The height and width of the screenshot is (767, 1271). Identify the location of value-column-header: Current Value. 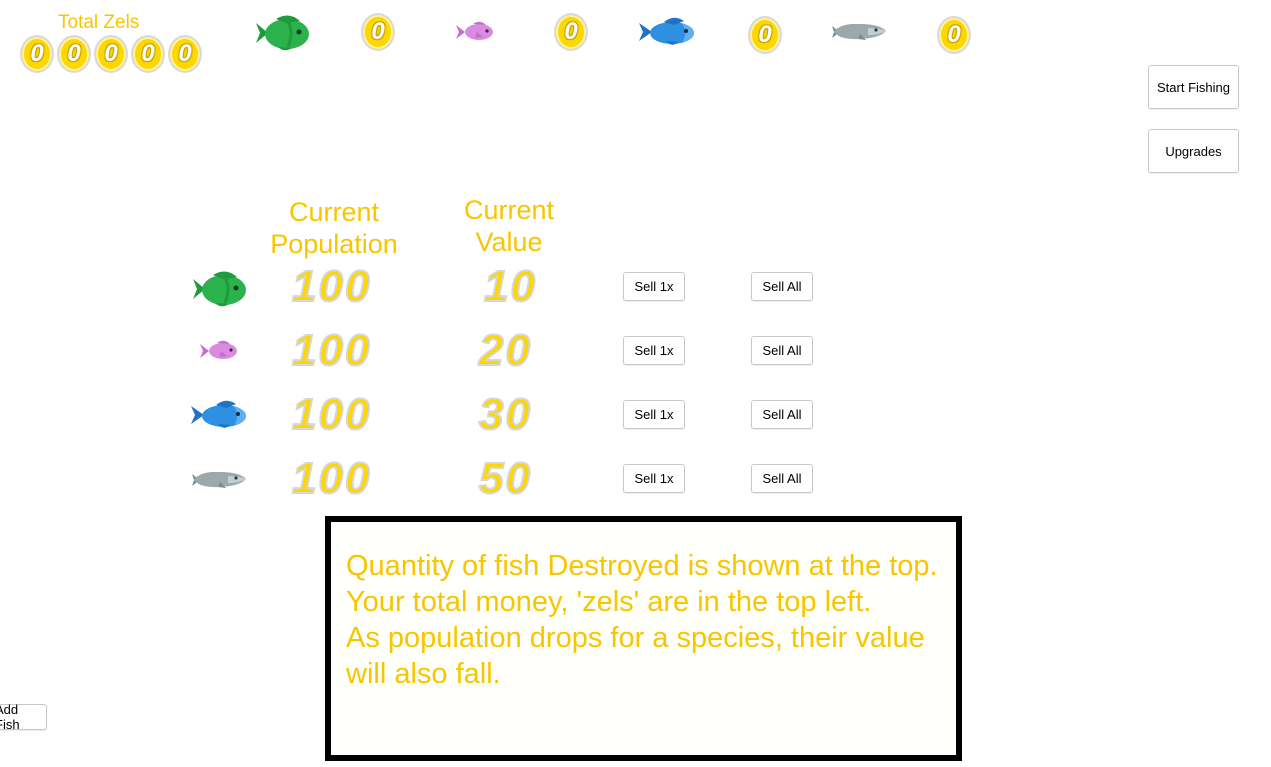
(509, 226).